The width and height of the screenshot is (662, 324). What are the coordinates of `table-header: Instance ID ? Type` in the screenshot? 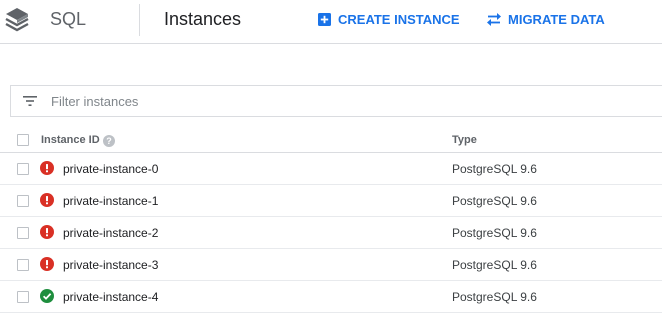 It's located at (331, 140).